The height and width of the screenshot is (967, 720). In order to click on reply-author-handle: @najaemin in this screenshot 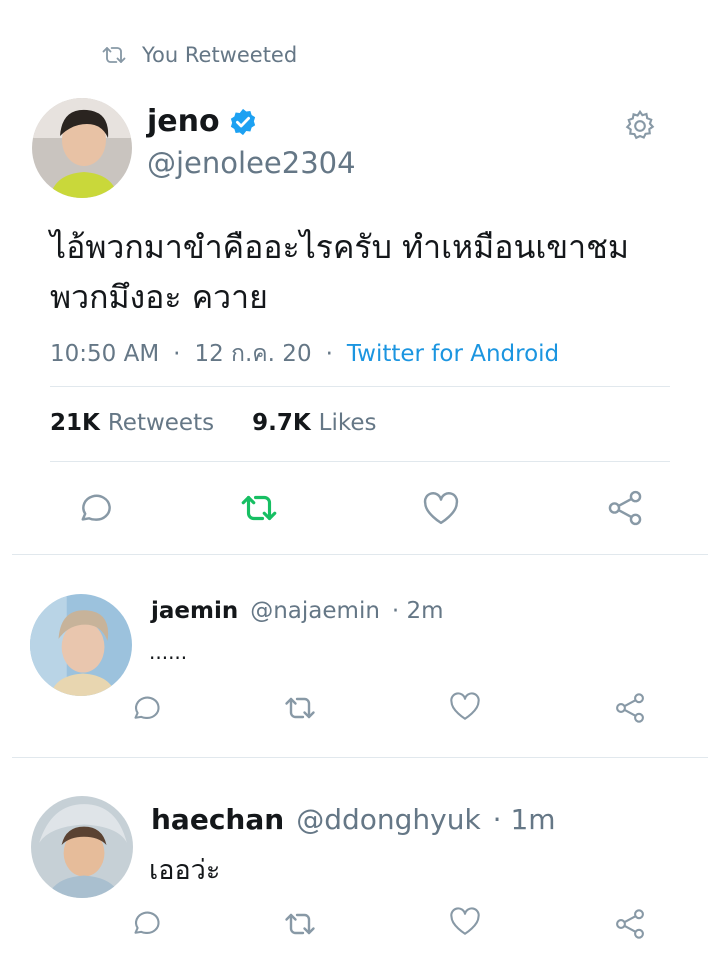, I will do `click(315, 611)`.